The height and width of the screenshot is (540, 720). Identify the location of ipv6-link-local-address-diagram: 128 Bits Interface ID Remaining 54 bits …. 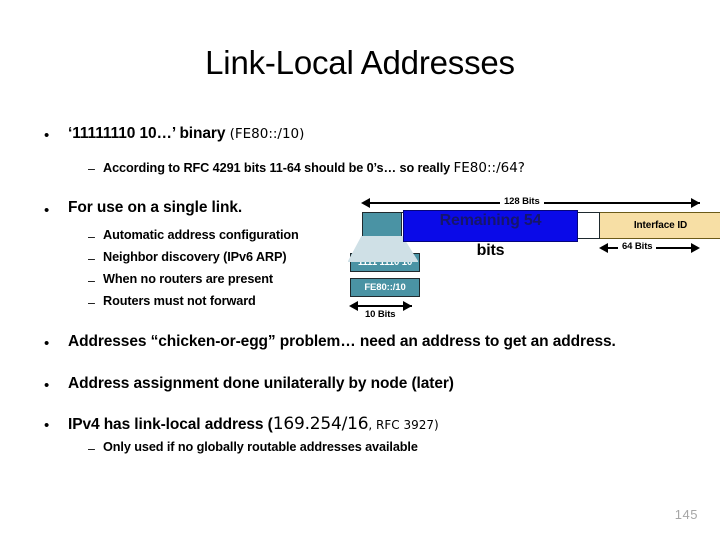
(530, 255).